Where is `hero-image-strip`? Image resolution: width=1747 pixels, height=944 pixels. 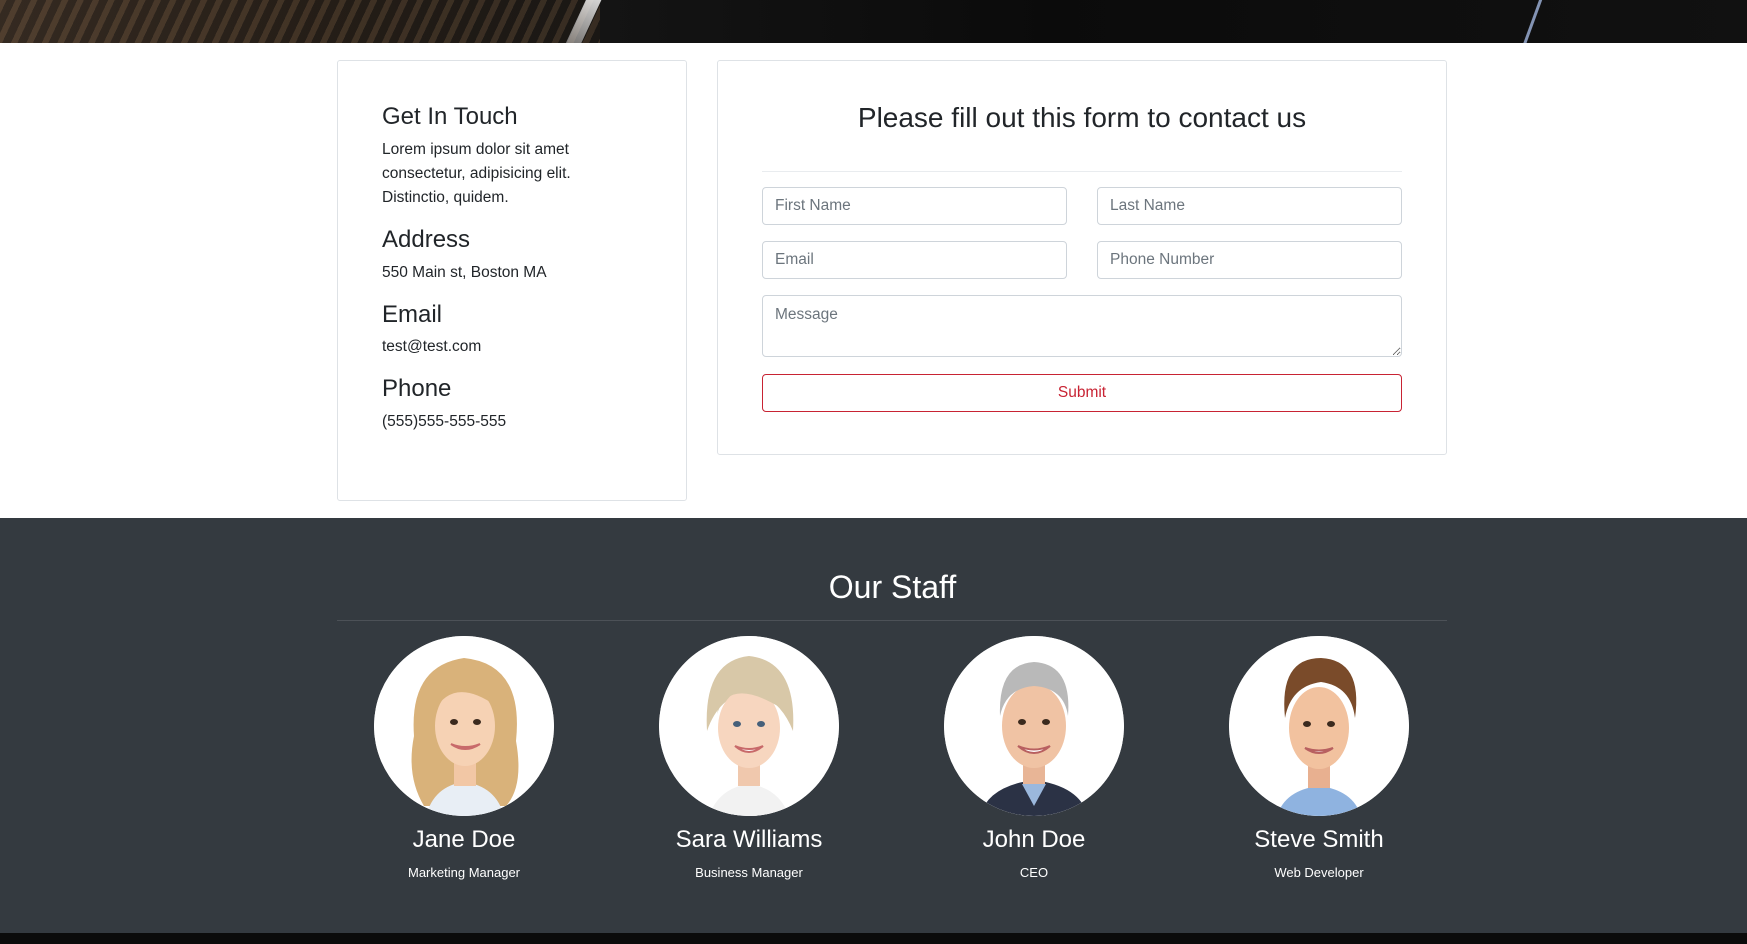 hero-image-strip is located at coordinates (873, 21).